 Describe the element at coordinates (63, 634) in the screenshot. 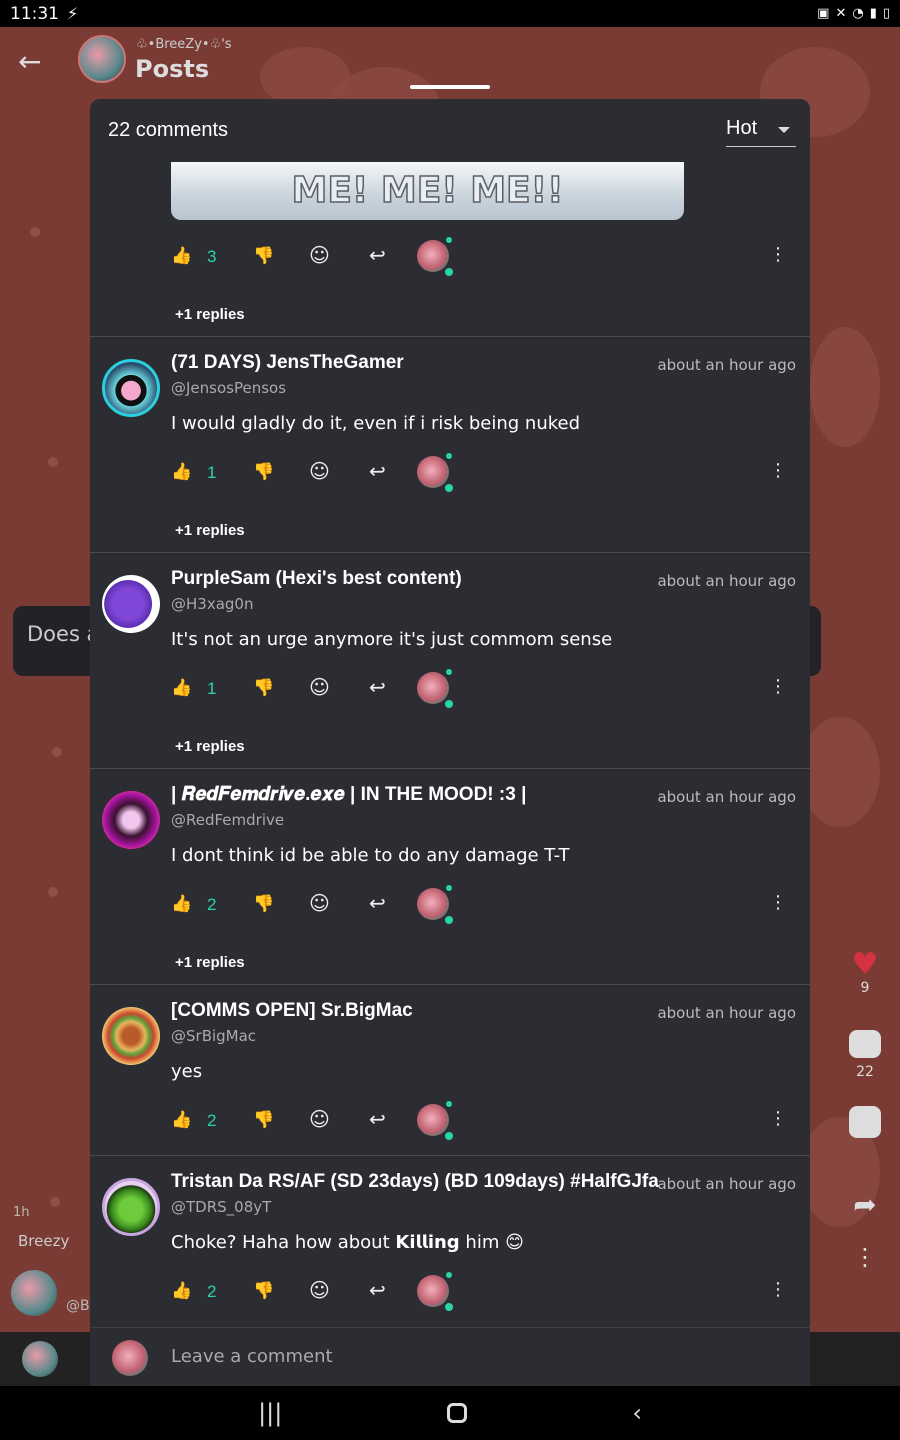

I see `post-text-preview: Does a` at that location.